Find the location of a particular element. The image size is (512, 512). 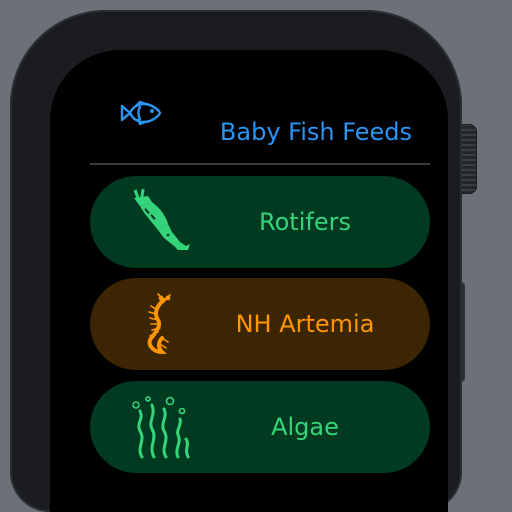

rotifer-icon is located at coordinates (161, 219).